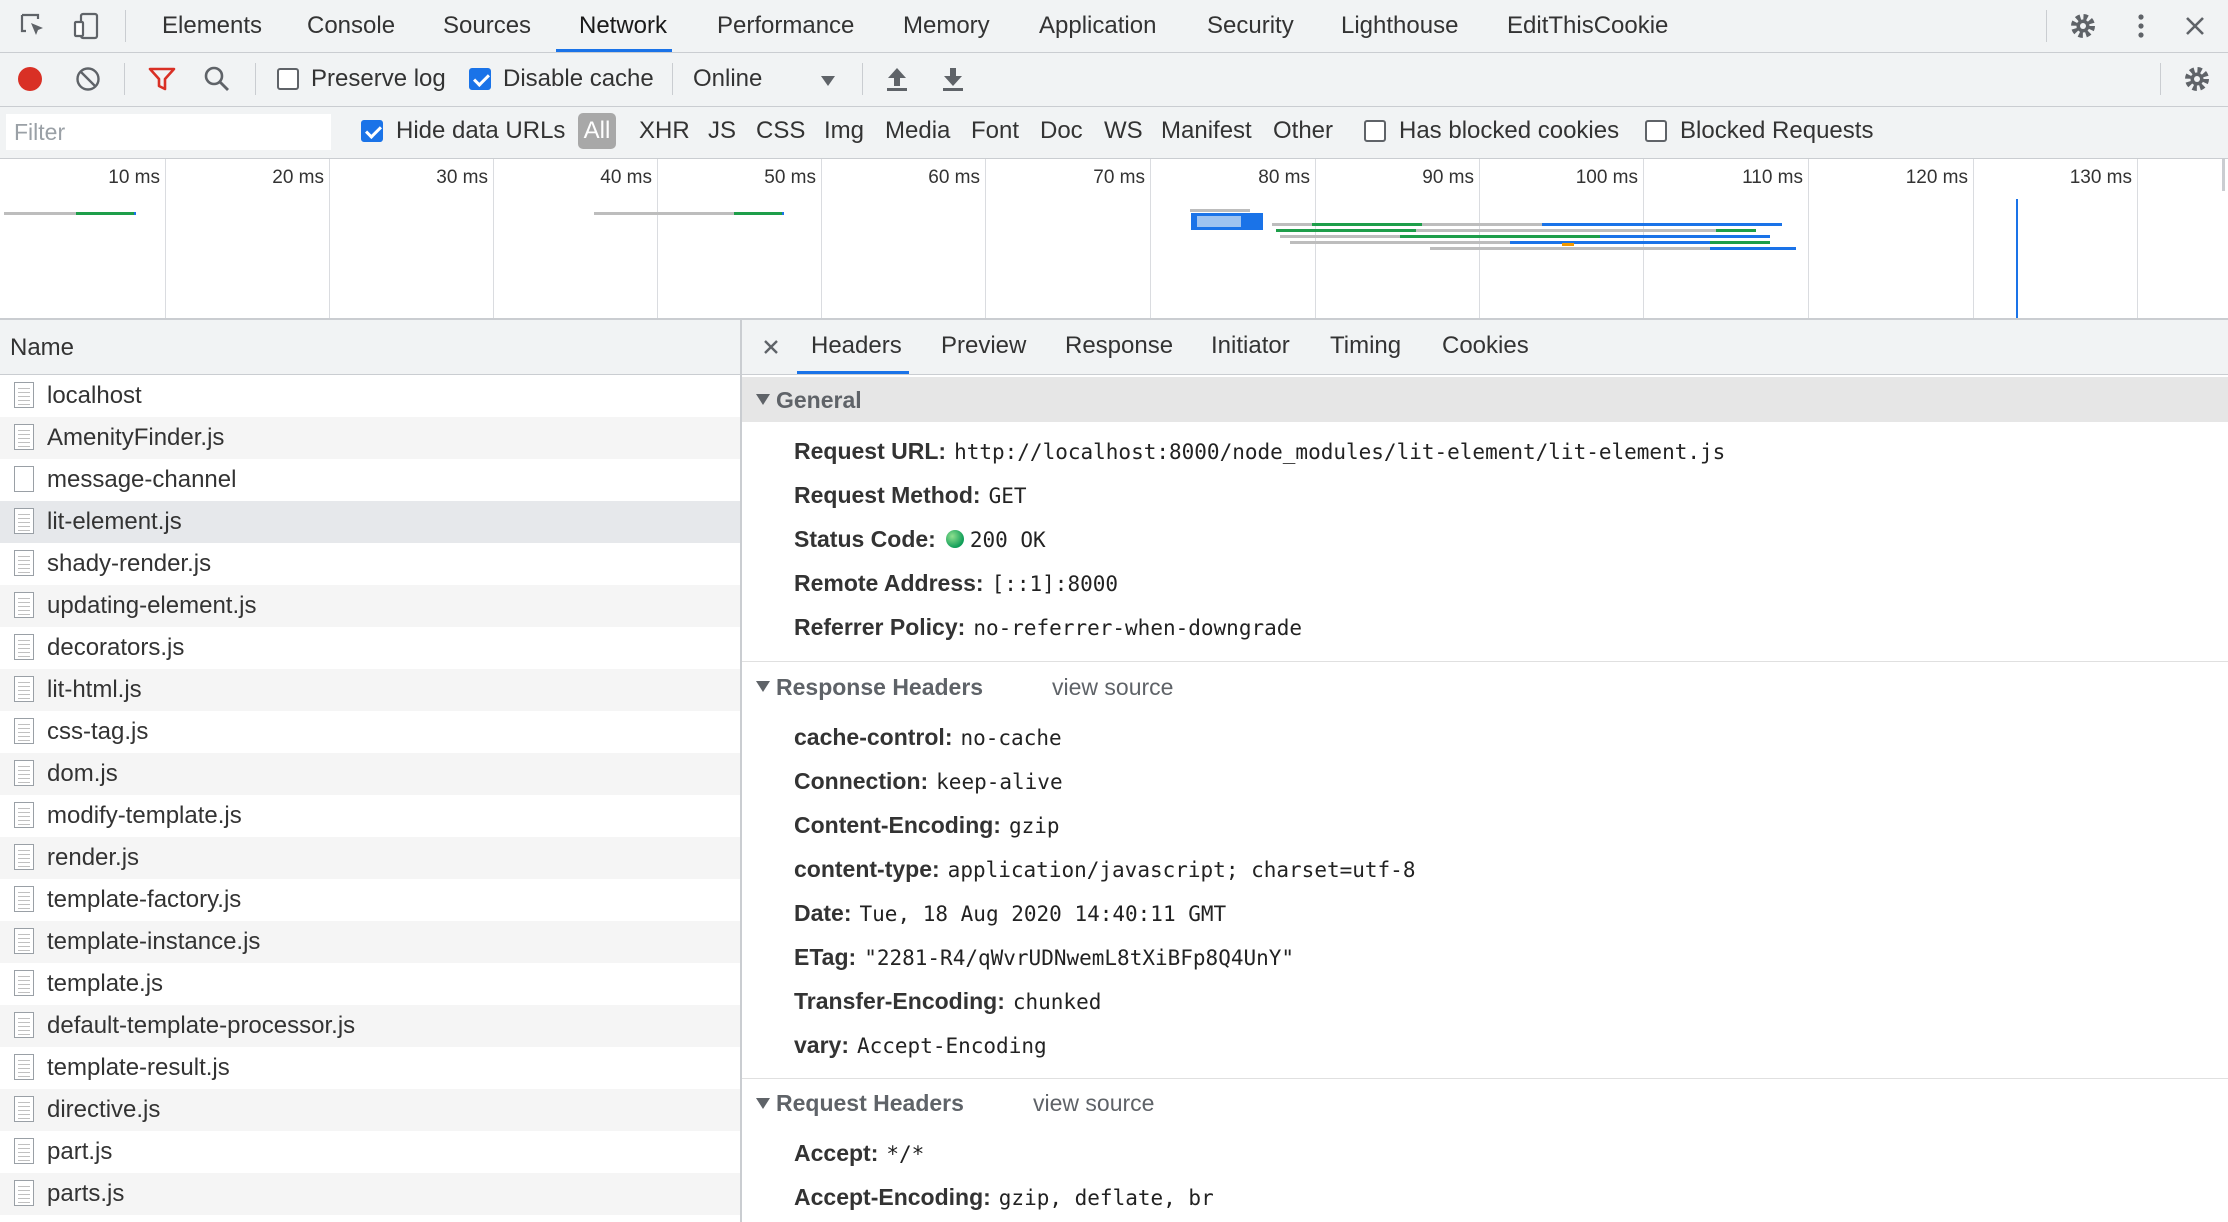 The image size is (2228, 1222). Describe the element at coordinates (370, 1026) in the screenshot. I see `request-row: default-template-processor.js` at that location.